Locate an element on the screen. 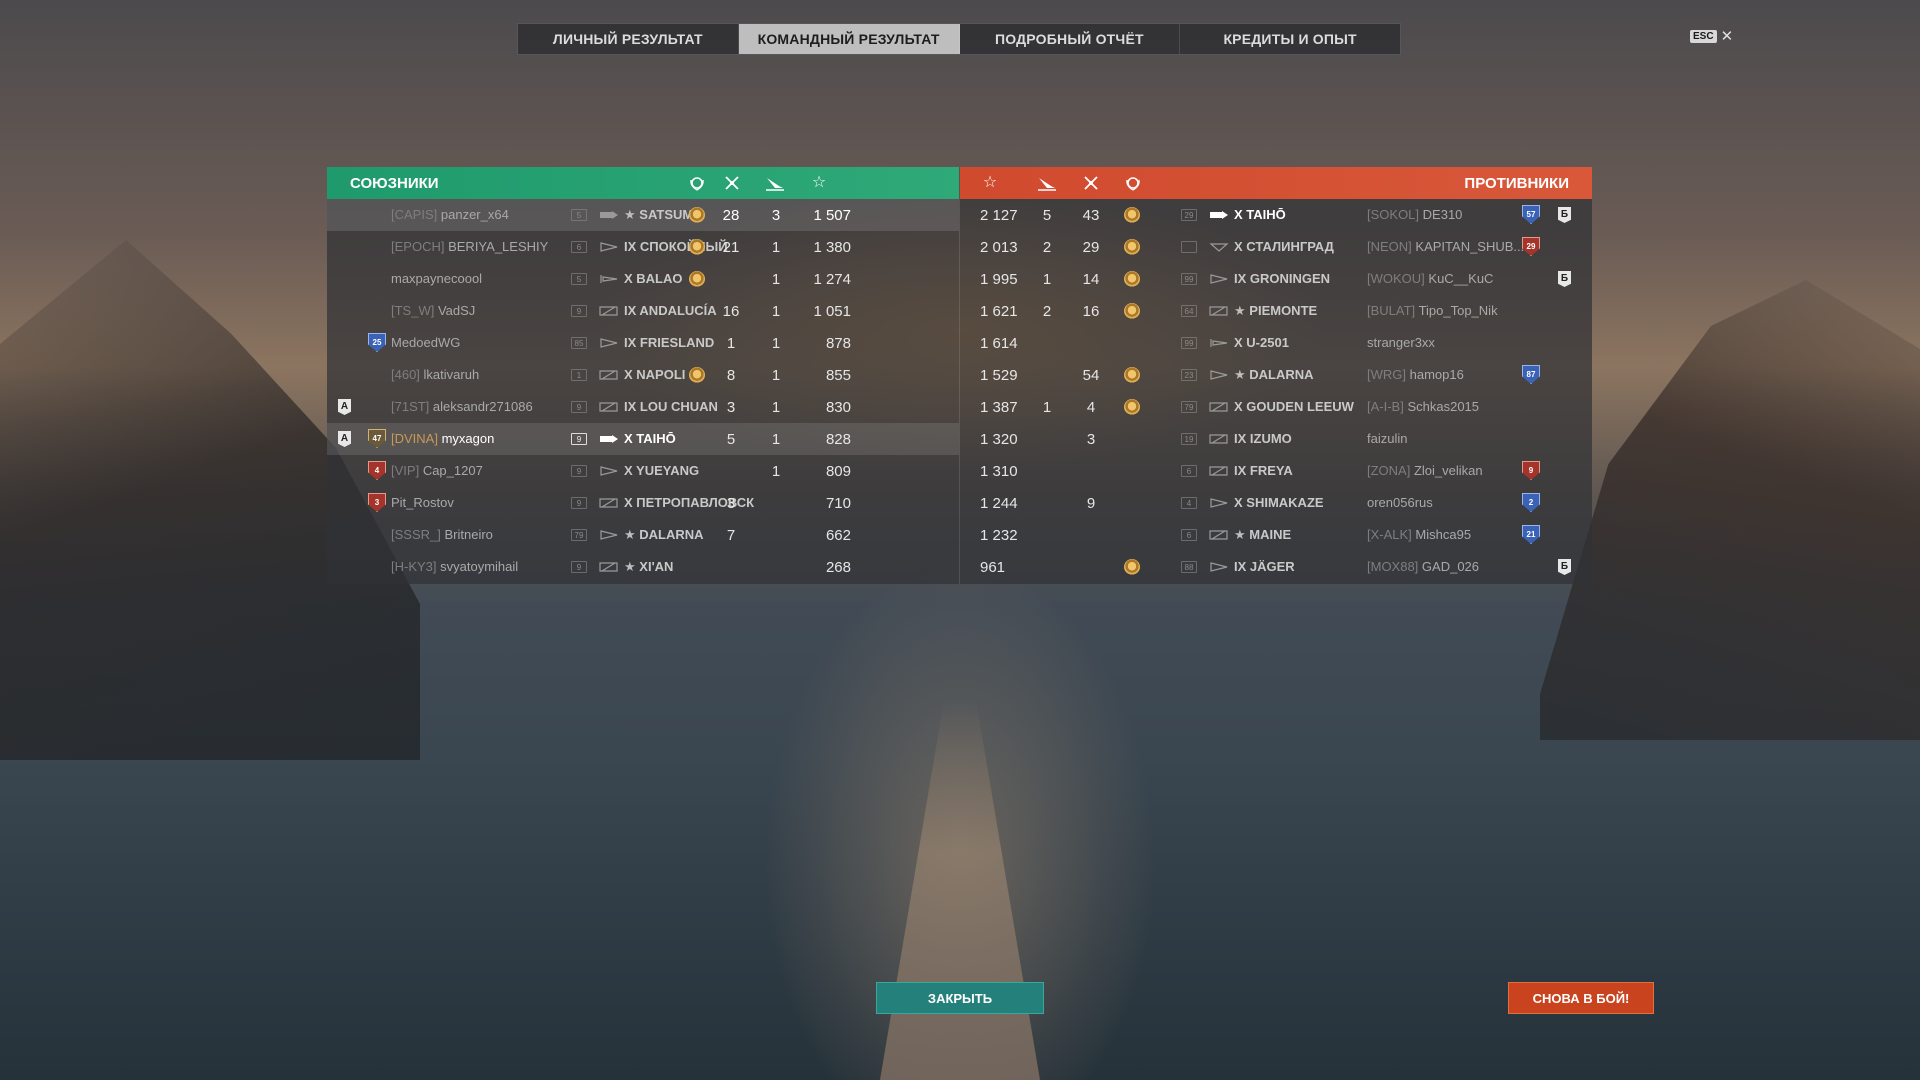  tier-badge: 19 is located at coordinates (1189, 439).